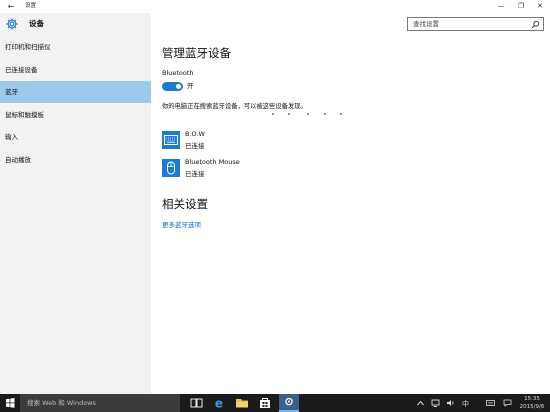  I want to click on file-explorer-icon, so click(242, 403).